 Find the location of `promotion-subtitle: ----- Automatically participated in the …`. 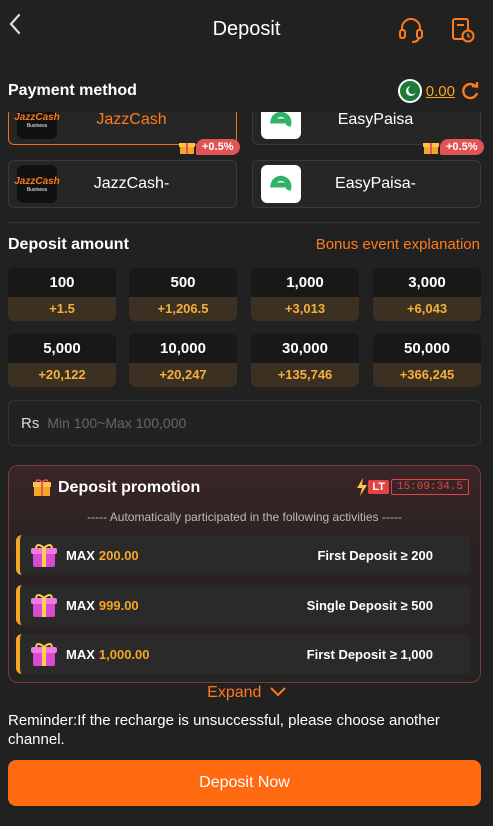

promotion-subtitle: ----- Automatically participated in the … is located at coordinates (244, 517).